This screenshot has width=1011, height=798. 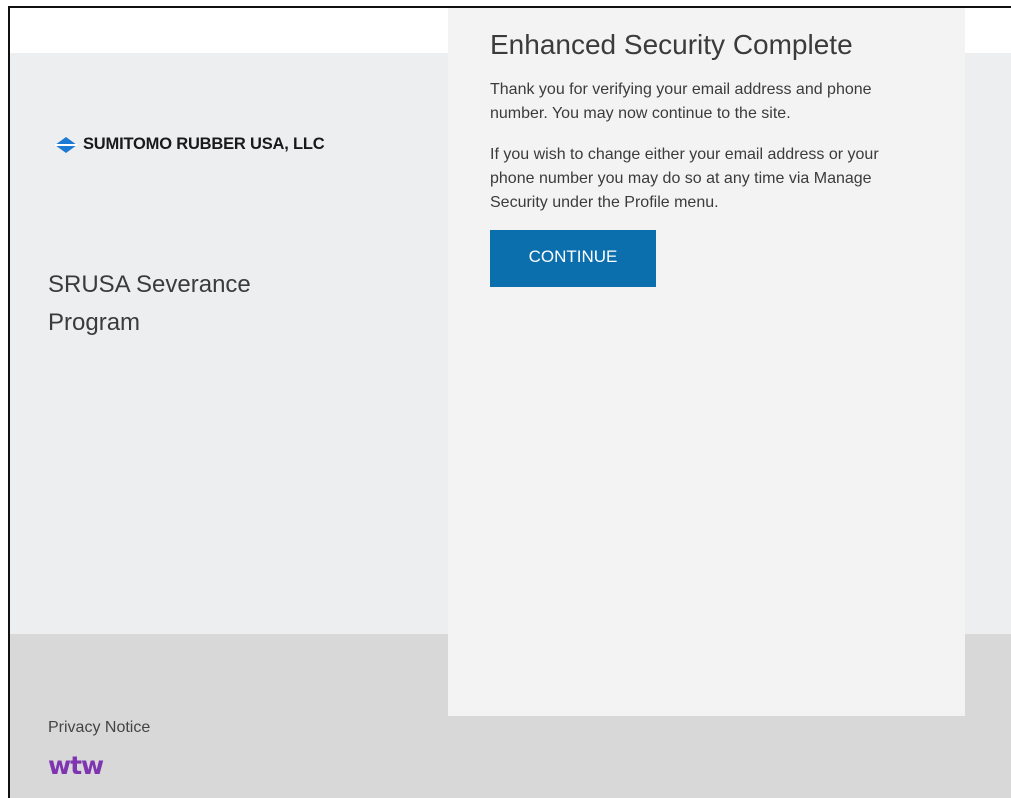 I want to click on program-title-line-2: Program, so click(x=94, y=322).